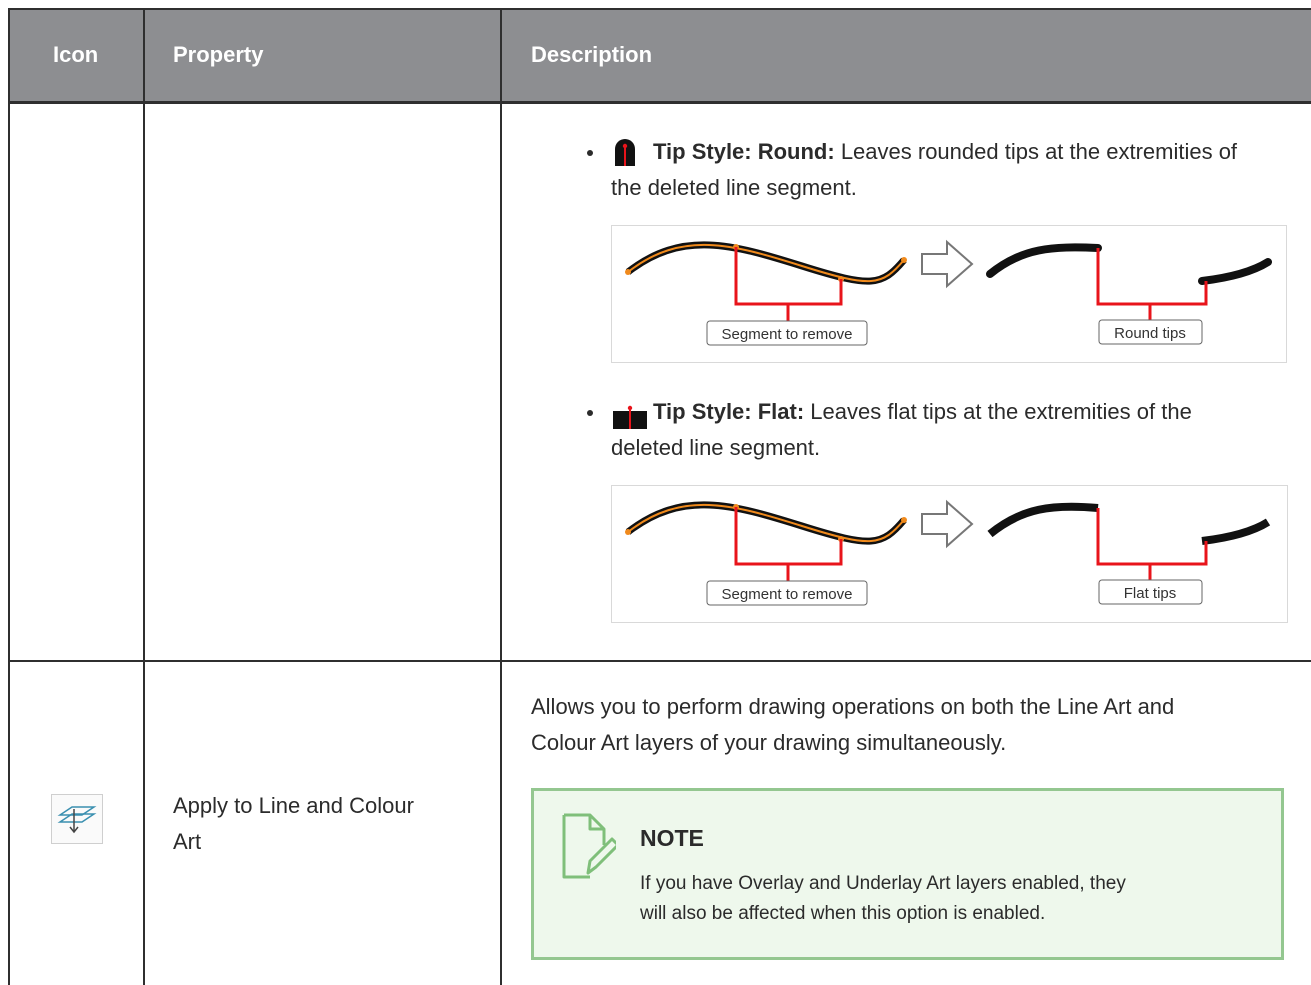 The width and height of the screenshot is (1311, 985). What do you see at coordinates (672, 838) in the screenshot?
I see `note-title: NOTE` at bounding box center [672, 838].